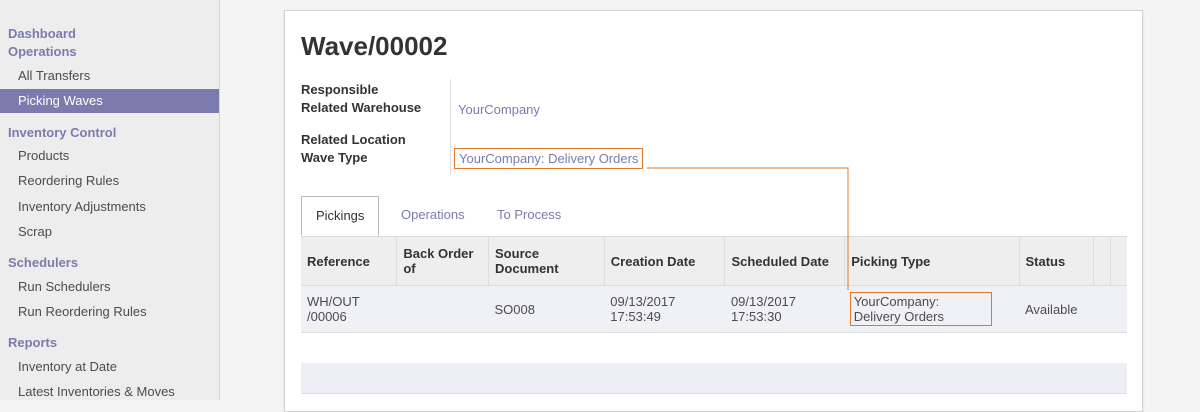  Describe the element at coordinates (109, 287) in the screenshot. I see `sidebar-item-run-schedulers: Run Schedulers` at that location.